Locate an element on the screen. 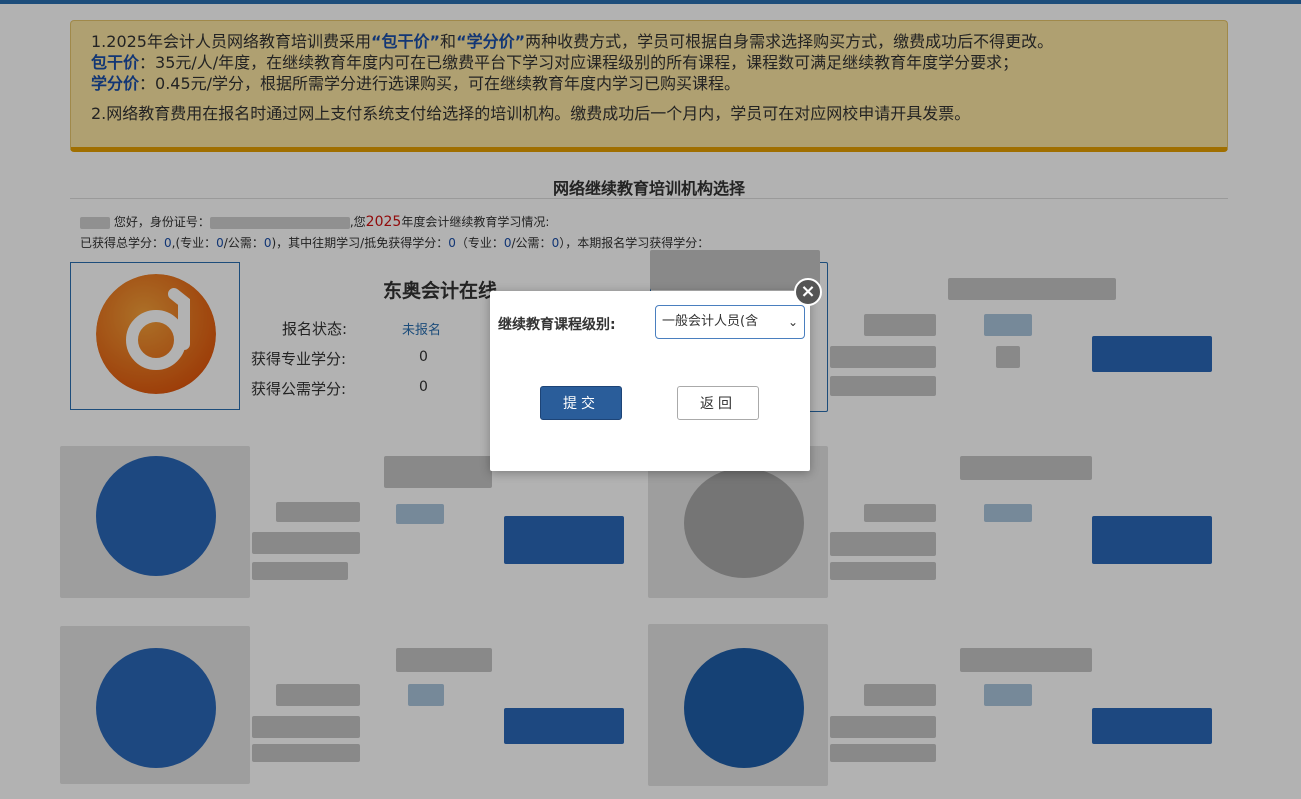 This screenshot has width=1301, height=799. course-level-select: 一般会计人员(含 ⌄ is located at coordinates (730, 322).